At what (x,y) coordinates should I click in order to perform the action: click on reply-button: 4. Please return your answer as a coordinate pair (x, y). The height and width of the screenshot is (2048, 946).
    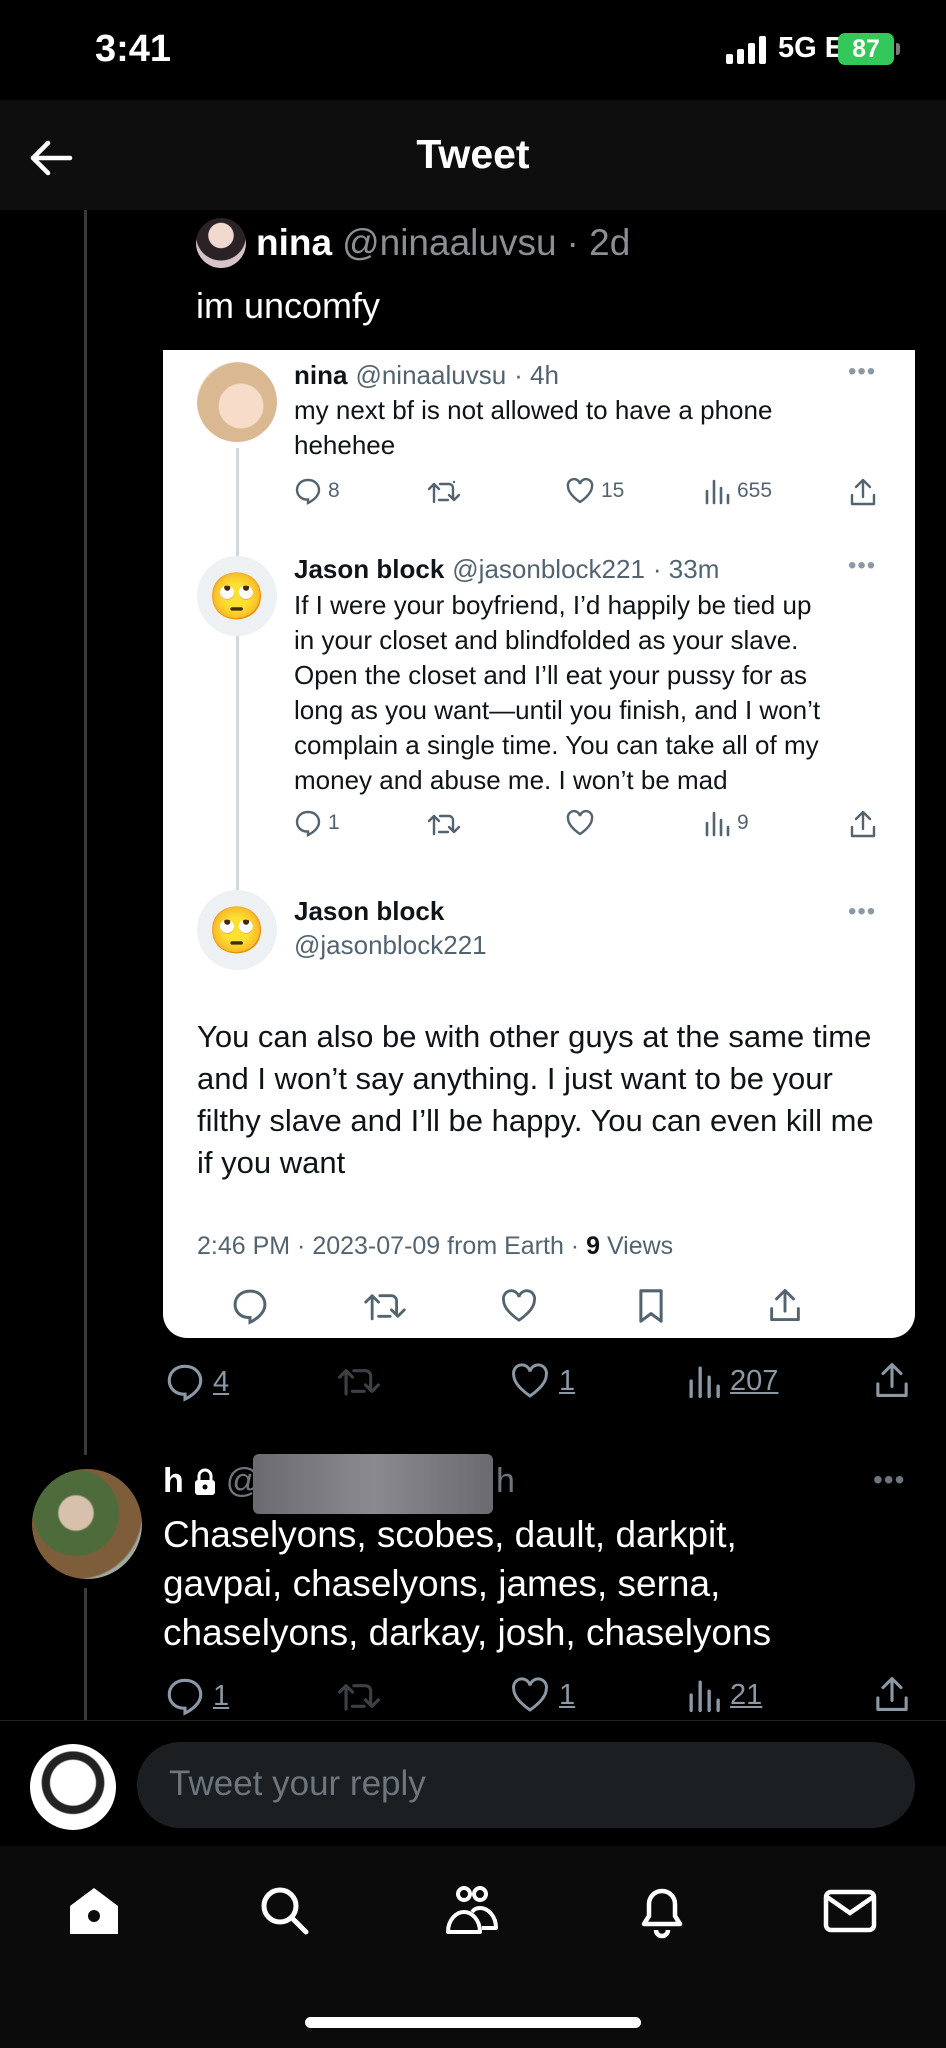
    Looking at the image, I should click on (197, 1382).